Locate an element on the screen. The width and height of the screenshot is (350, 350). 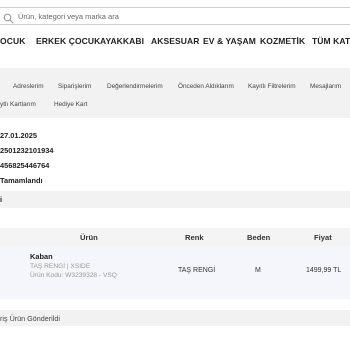
order-number: 2501232101934 is located at coordinates (27, 150).